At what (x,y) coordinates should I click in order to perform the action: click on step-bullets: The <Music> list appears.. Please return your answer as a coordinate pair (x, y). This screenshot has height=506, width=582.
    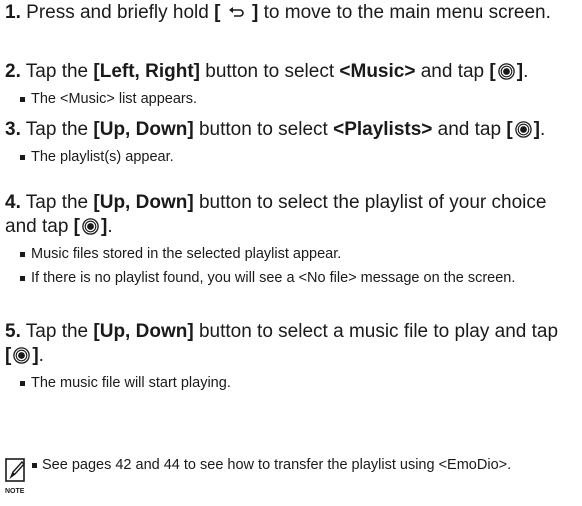
    Looking at the image, I should click on (291, 99).